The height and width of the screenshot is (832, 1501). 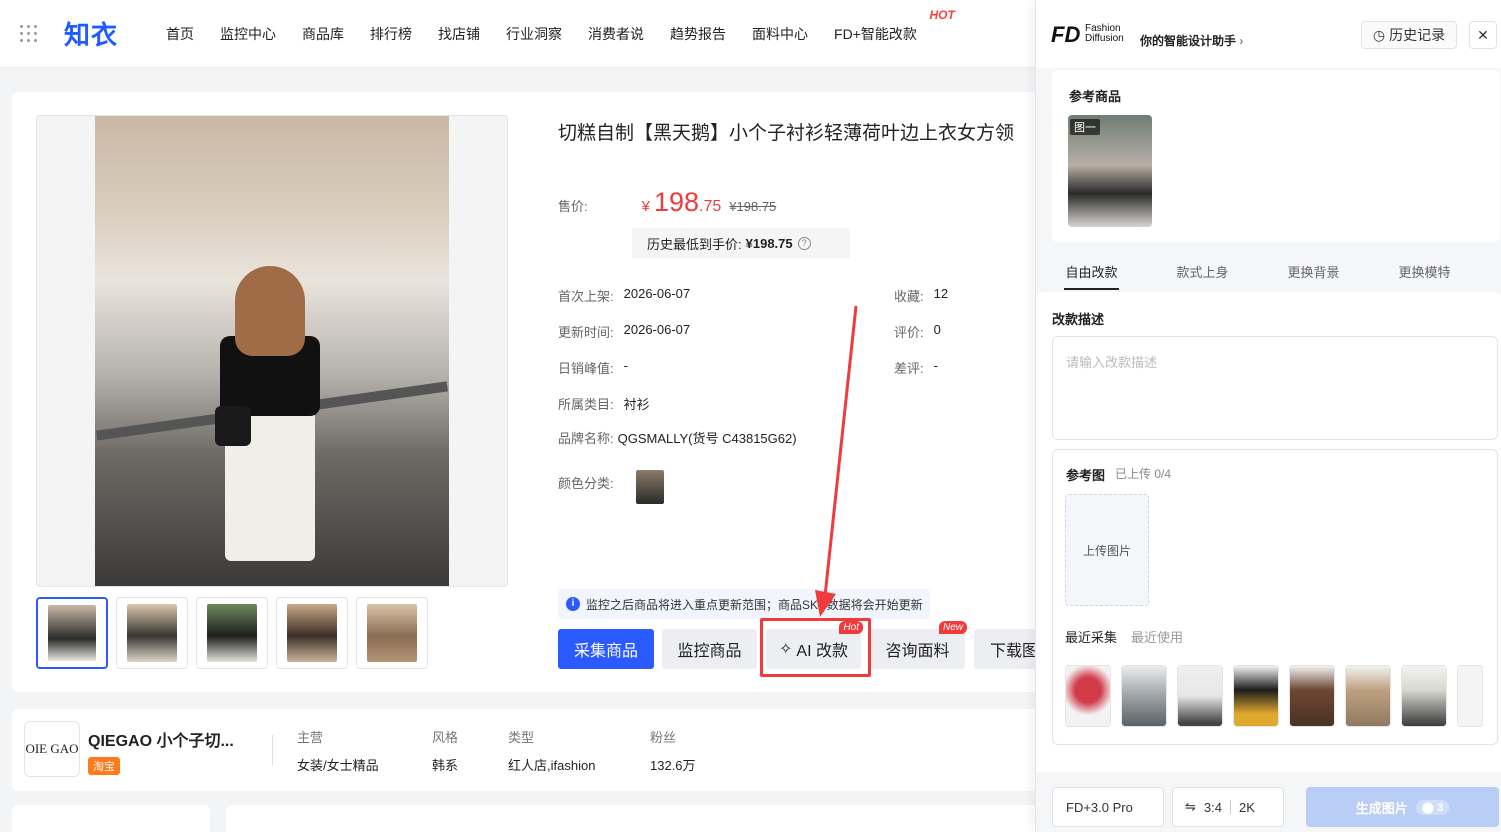 What do you see at coordinates (1086, 475) in the screenshot?
I see `section-title: 参考图` at bounding box center [1086, 475].